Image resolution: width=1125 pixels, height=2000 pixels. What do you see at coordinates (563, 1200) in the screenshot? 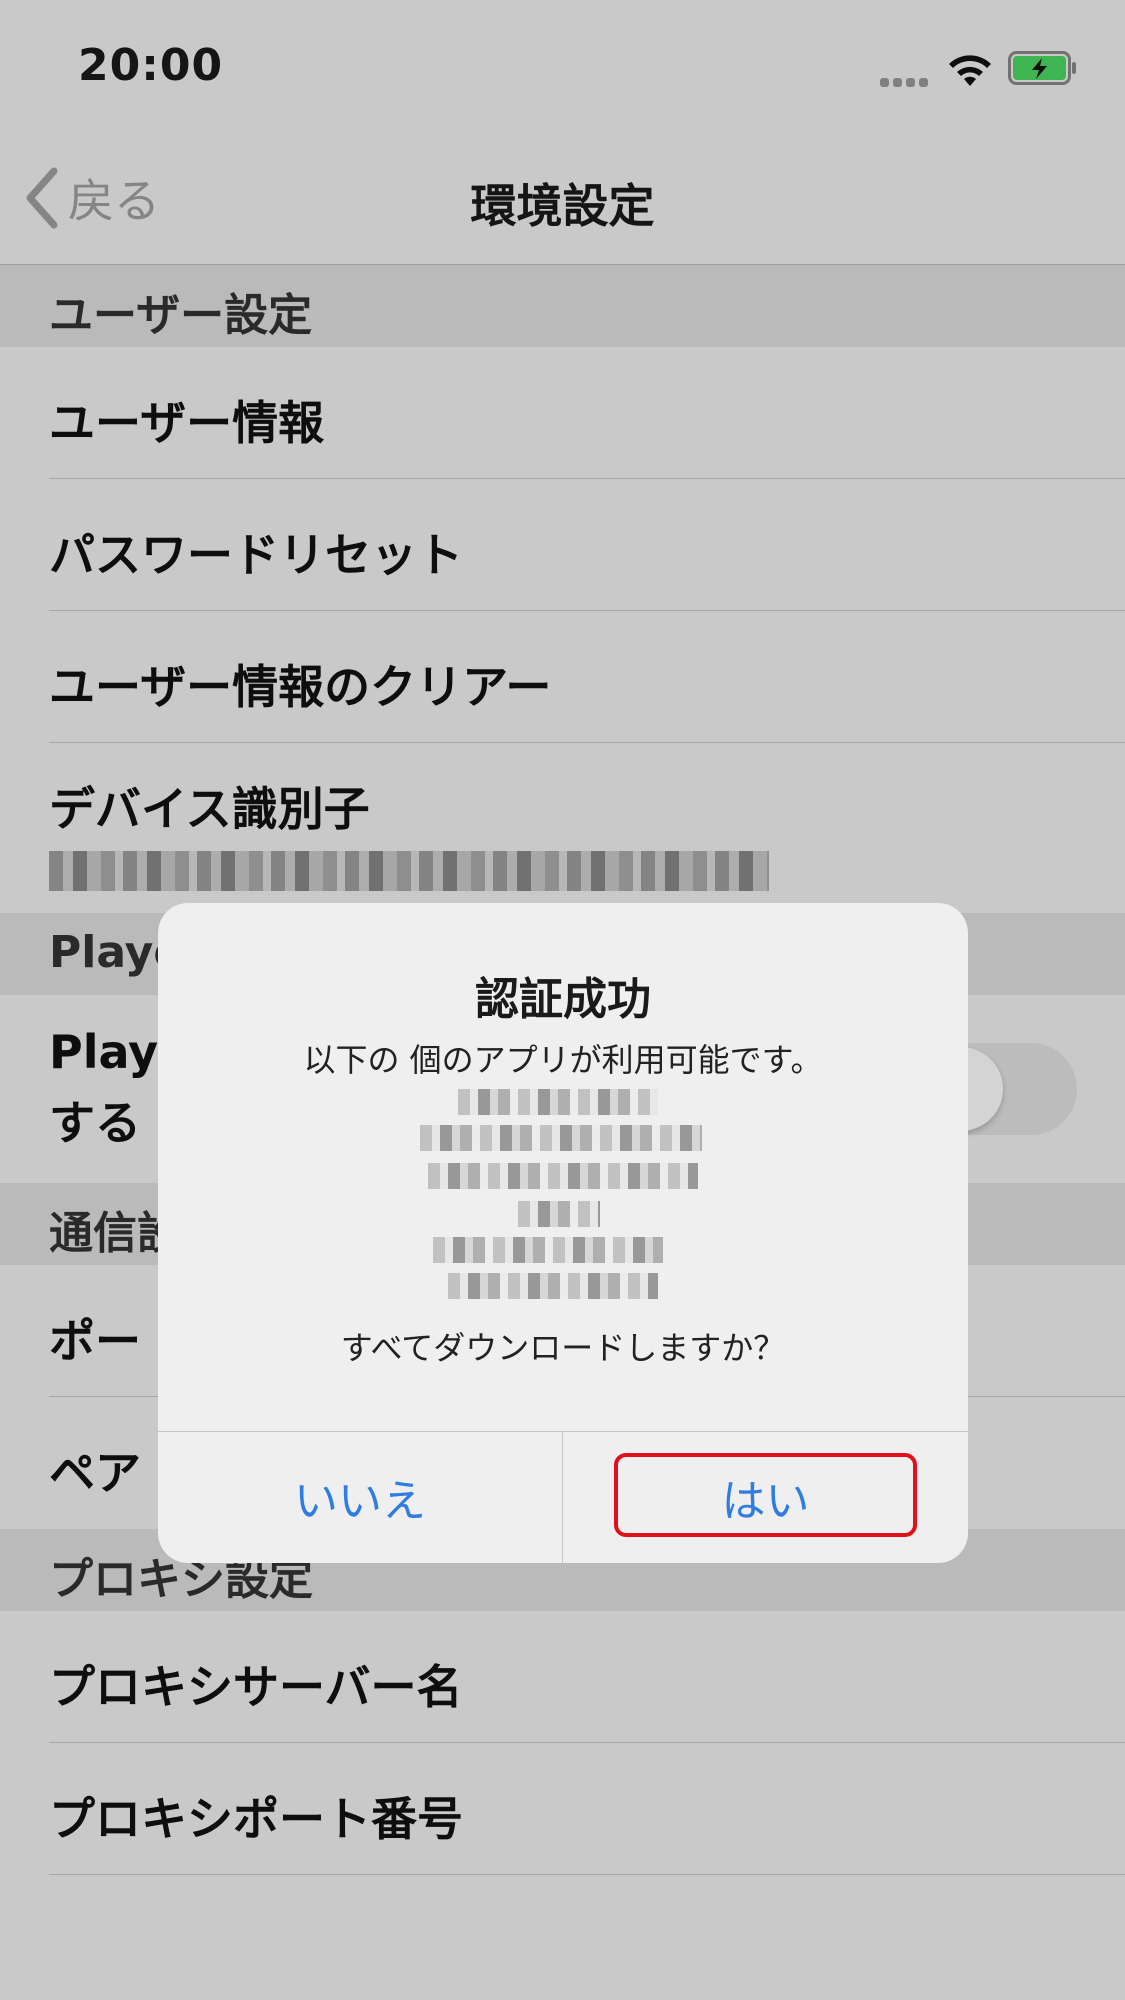
I see `redacted-app-list` at bounding box center [563, 1200].